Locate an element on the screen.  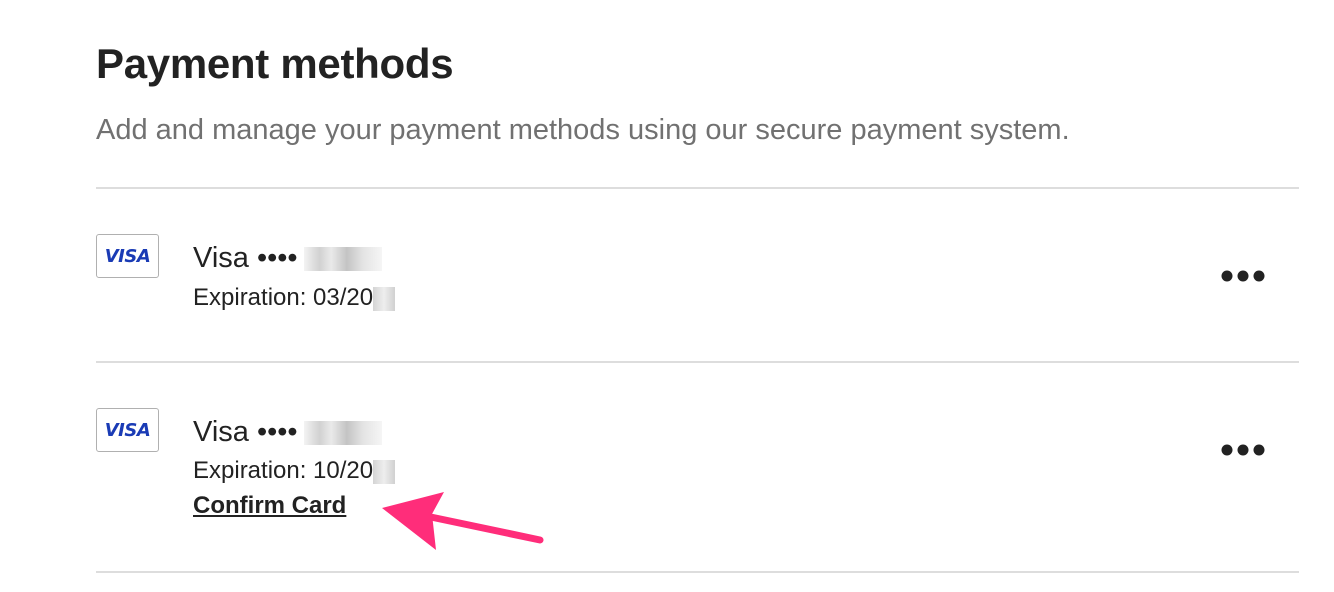
confirm-card-link: Confirm Card is located at coordinates (269, 506).